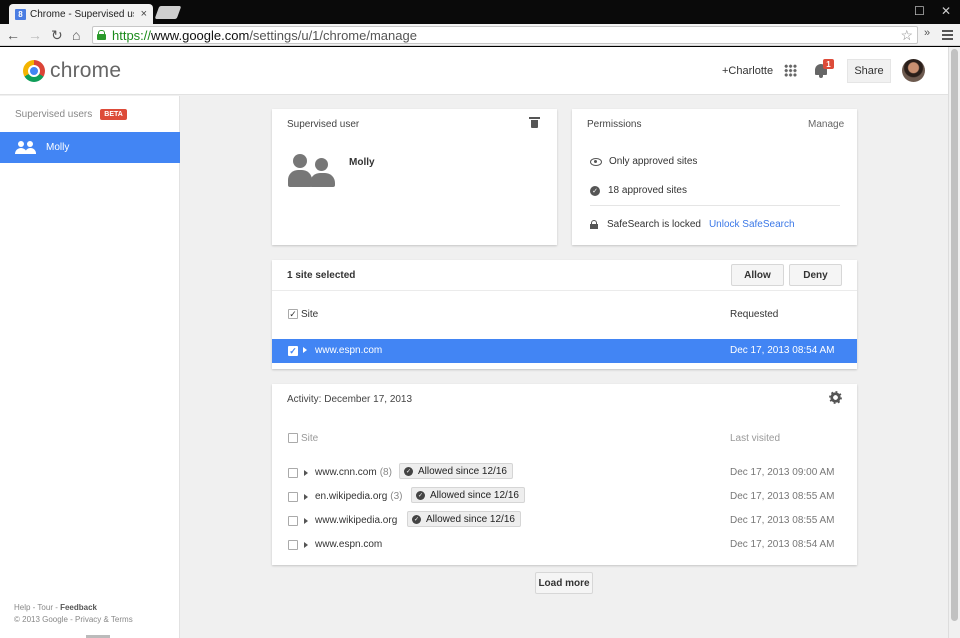  What do you see at coordinates (57, 35) in the screenshot?
I see `reload-icon: ↻` at bounding box center [57, 35].